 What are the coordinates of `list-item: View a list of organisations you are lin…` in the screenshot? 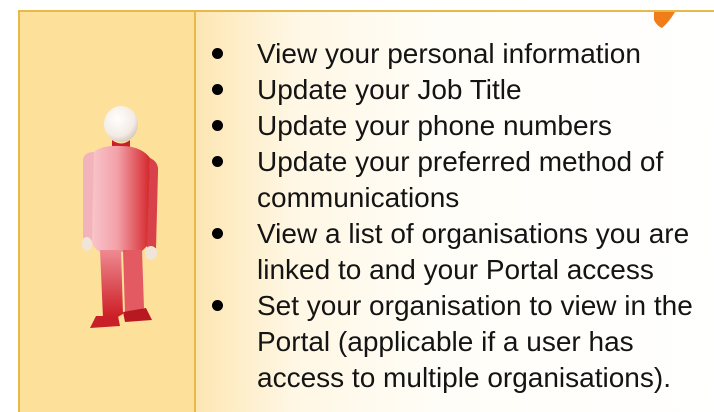 It's located at (444, 252).